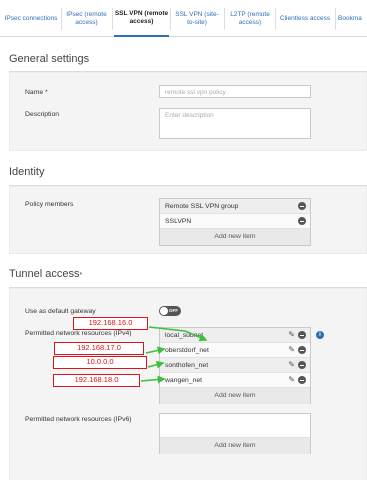 This screenshot has height=480, width=367. Describe the element at coordinates (174, 355) in the screenshot. I see `annotation-arrows` at that location.